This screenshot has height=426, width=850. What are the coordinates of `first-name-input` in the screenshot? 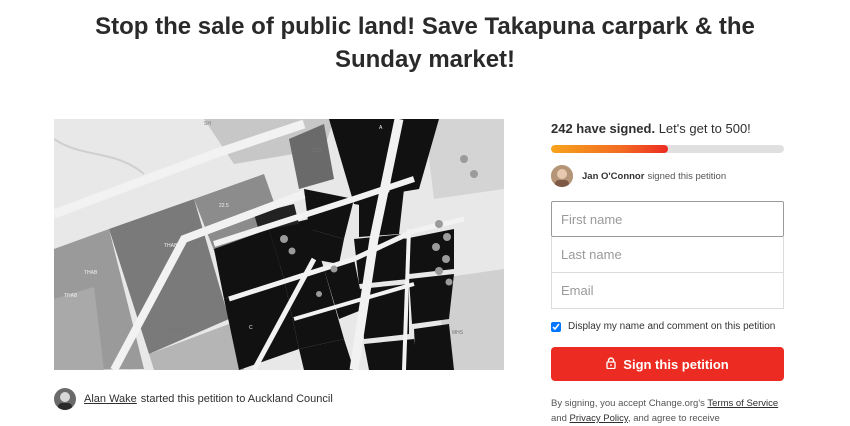 It's located at (667, 219).